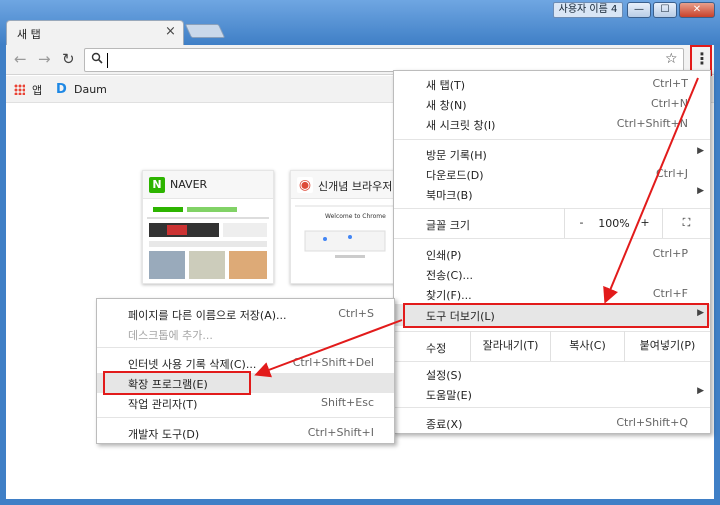 The height and width of the screenshot is (505, 720). I want to click on arrow-to-extensions, so click(328, 348).